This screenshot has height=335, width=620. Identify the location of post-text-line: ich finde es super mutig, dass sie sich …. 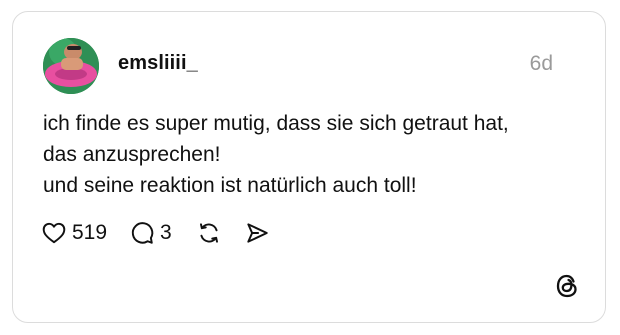
(276, 123).